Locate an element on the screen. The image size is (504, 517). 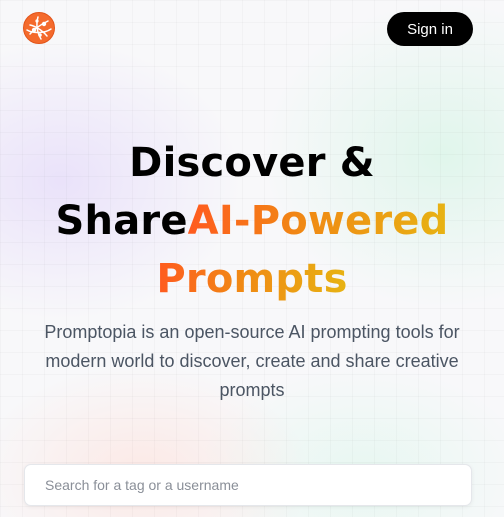
globe-icon is located at coordinates (39, 28).